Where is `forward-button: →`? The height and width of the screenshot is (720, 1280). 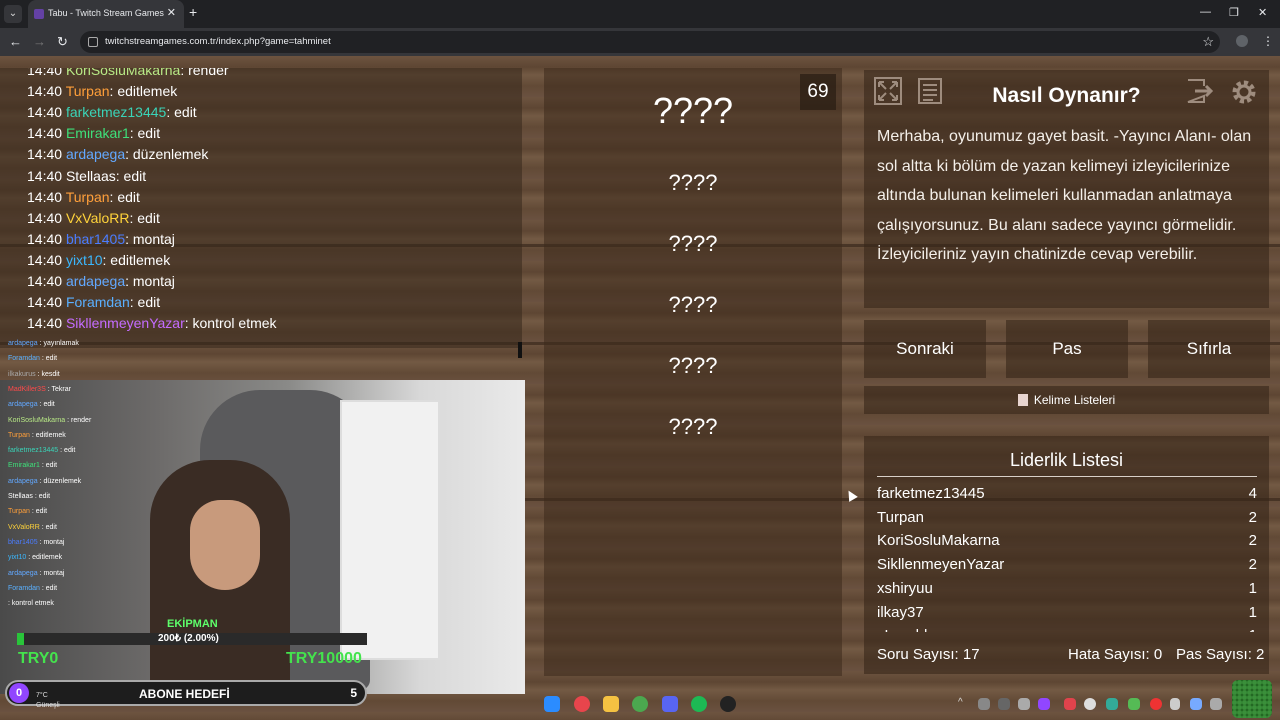
forward-button: → is located at coordinates (39, 41).